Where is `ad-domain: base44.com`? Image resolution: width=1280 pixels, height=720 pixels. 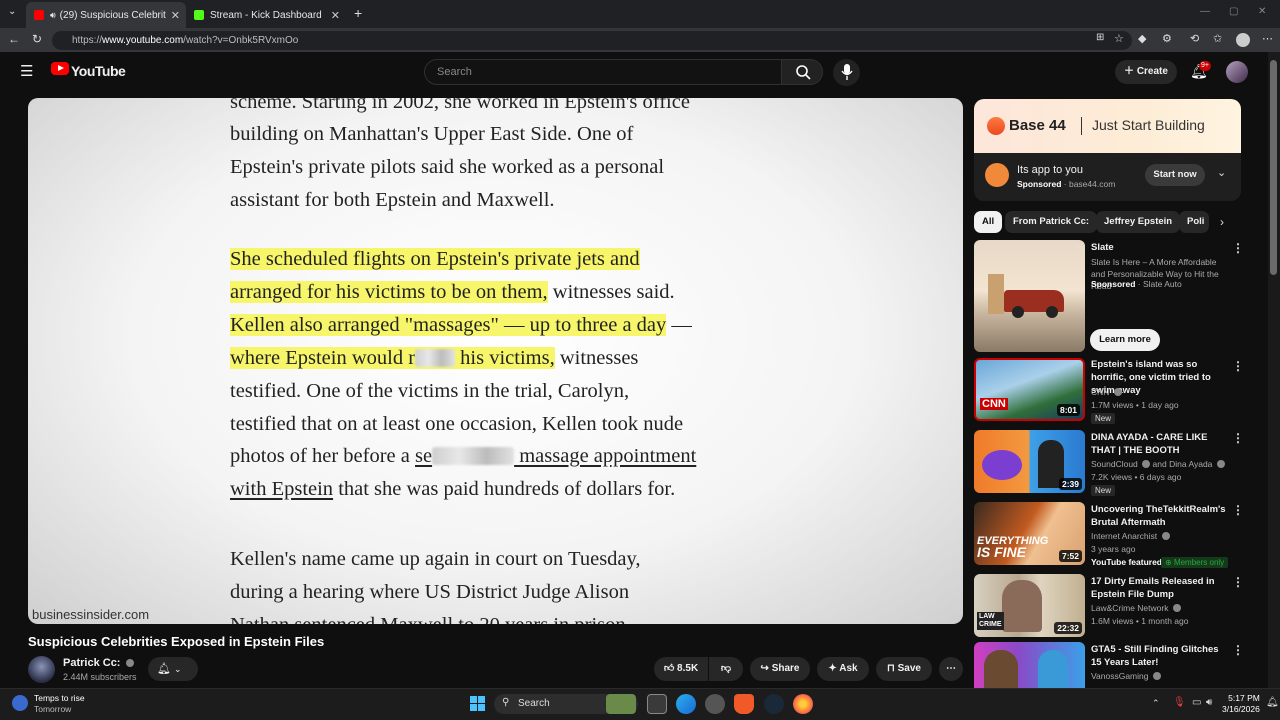
ad-domain: base44.com is located at coordinates (1092, 184).